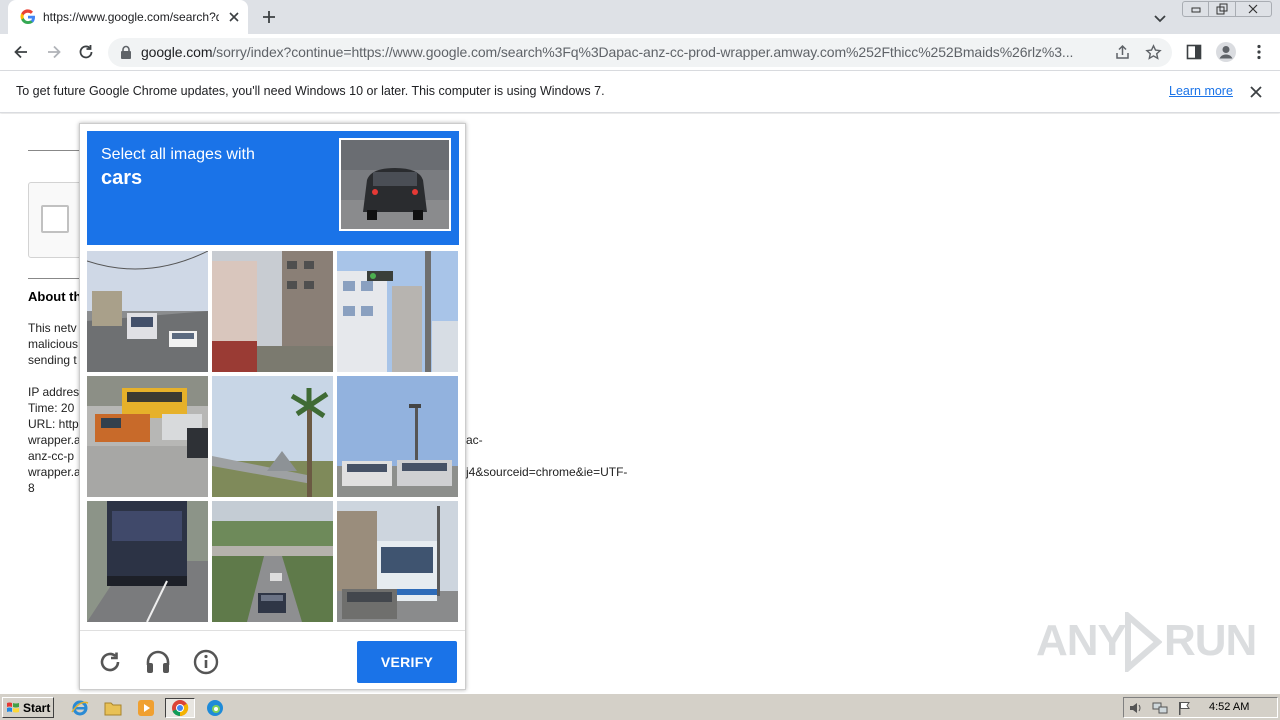 The width and height of the screenshot is (1280, 720). I want to click on media-player-icon, so click(146, 708).